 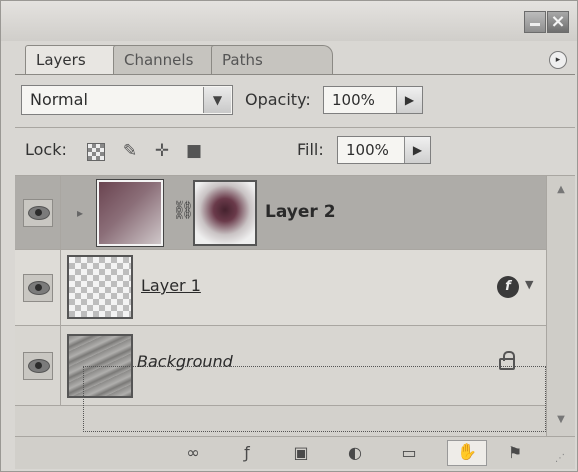 I want to click on layer-effects-icon: f, so click(x=508, y=287).